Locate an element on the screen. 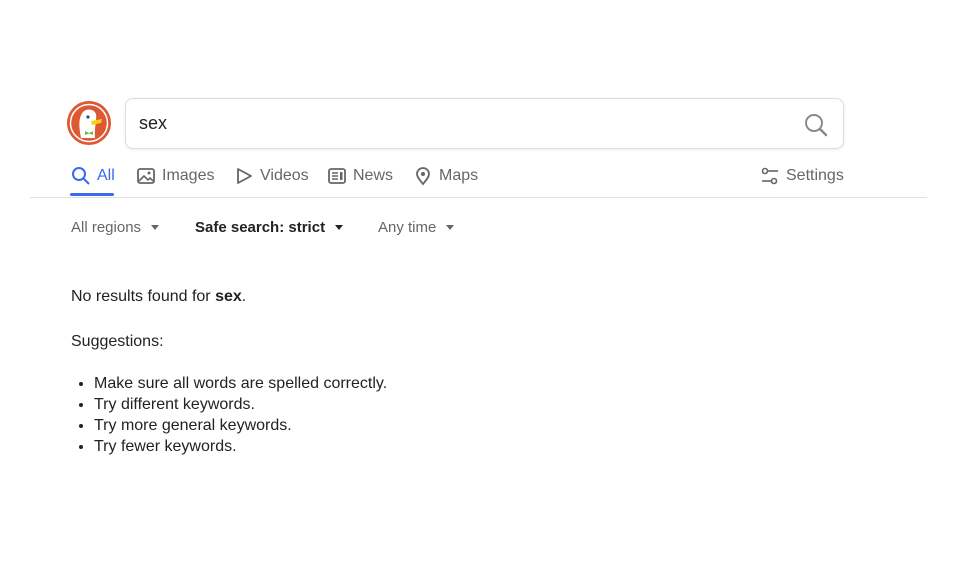 The height and width of the screenshot is (588, 957). settings-button: Settings is located at coordinates (802, 176).